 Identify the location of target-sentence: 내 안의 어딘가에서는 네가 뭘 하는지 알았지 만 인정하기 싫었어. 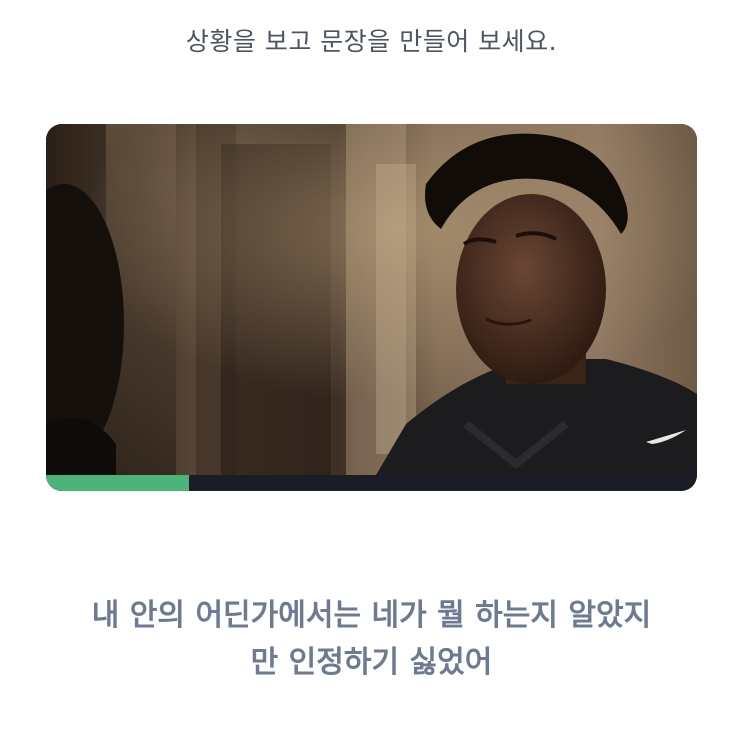
(371, 639).